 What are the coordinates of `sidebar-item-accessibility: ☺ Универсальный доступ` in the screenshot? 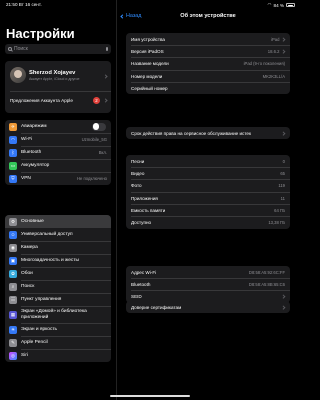 It's located at (58, 234).